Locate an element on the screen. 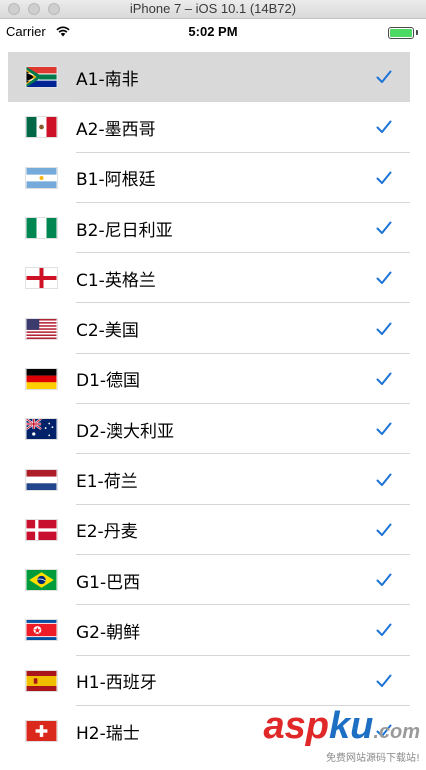  switzerland-flag-icon is located at coordinates (41, 731).